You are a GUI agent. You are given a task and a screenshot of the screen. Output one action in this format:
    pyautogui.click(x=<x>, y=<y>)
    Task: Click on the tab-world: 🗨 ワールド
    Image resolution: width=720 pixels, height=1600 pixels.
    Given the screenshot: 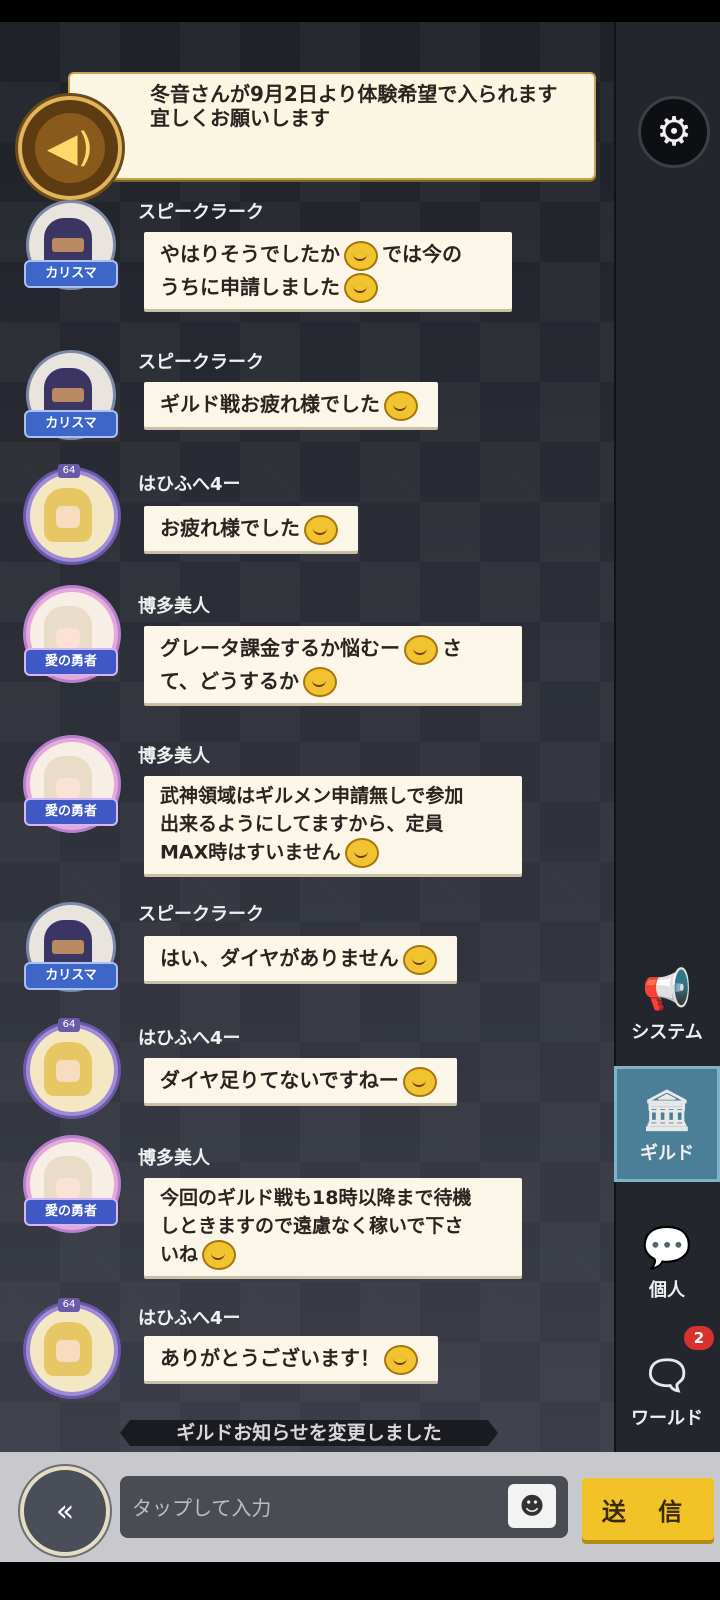 What is the action you would take?
    pyautogui.click(x=667, y=1392)
    